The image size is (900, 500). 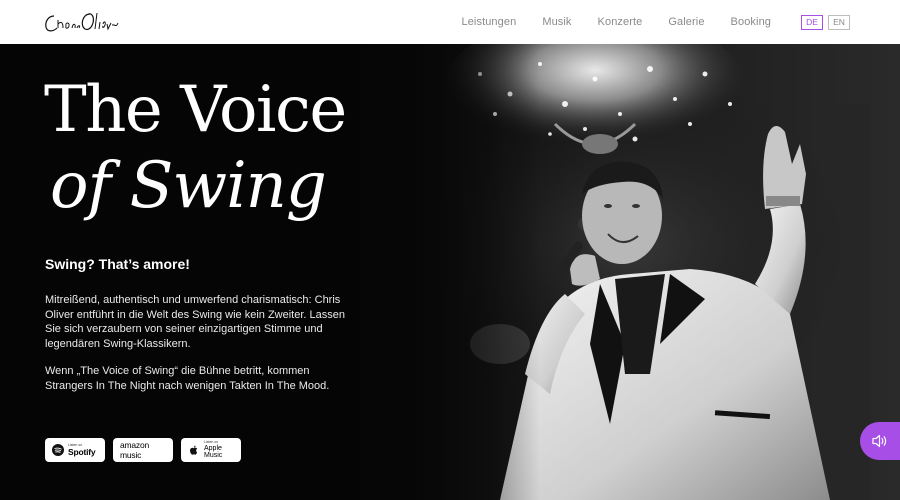 I want to click on apple-music-button: Listen on Apple Music, so click(x=211, y=450).